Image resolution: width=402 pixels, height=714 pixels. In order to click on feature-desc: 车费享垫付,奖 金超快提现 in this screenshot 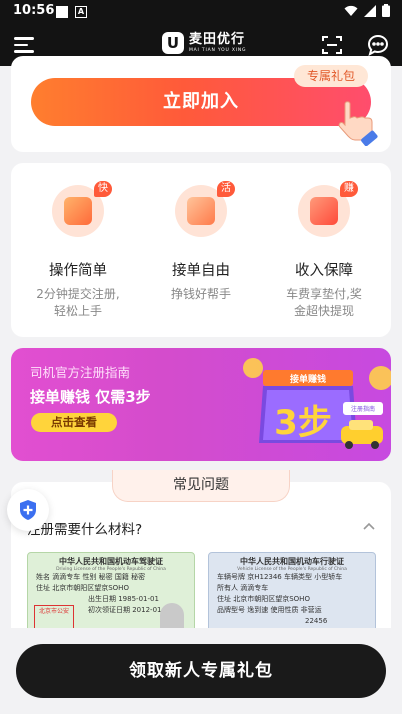, I will do `click(324, 303)`.